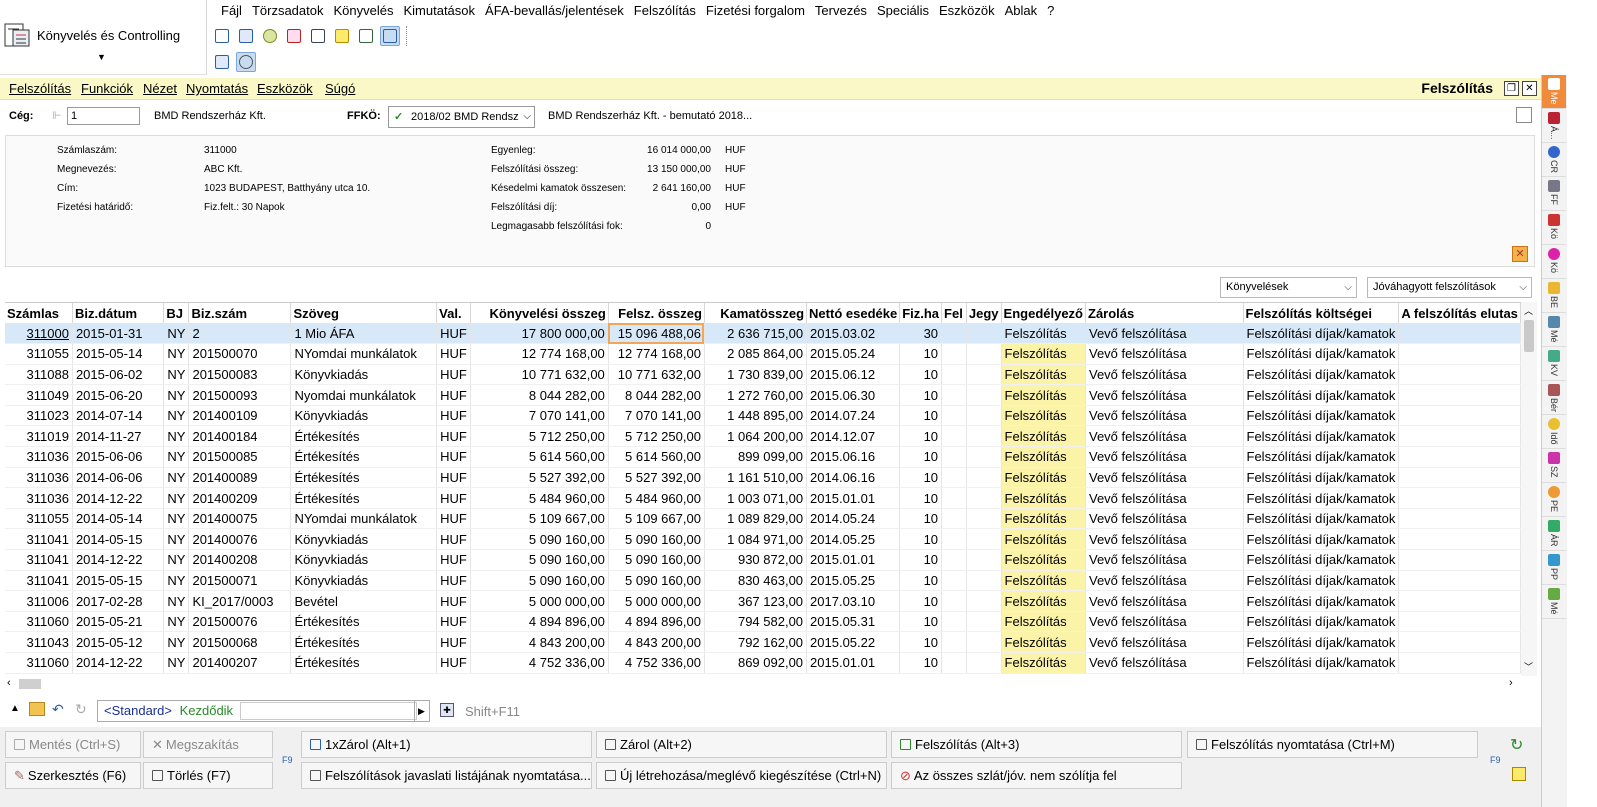 The width and height of the screenshot is (1597, 807). Describe the element at coordinates (853, 395) in the screenshot. I see `col-netto-esedekes-cell: 2015.06.30` at that location.